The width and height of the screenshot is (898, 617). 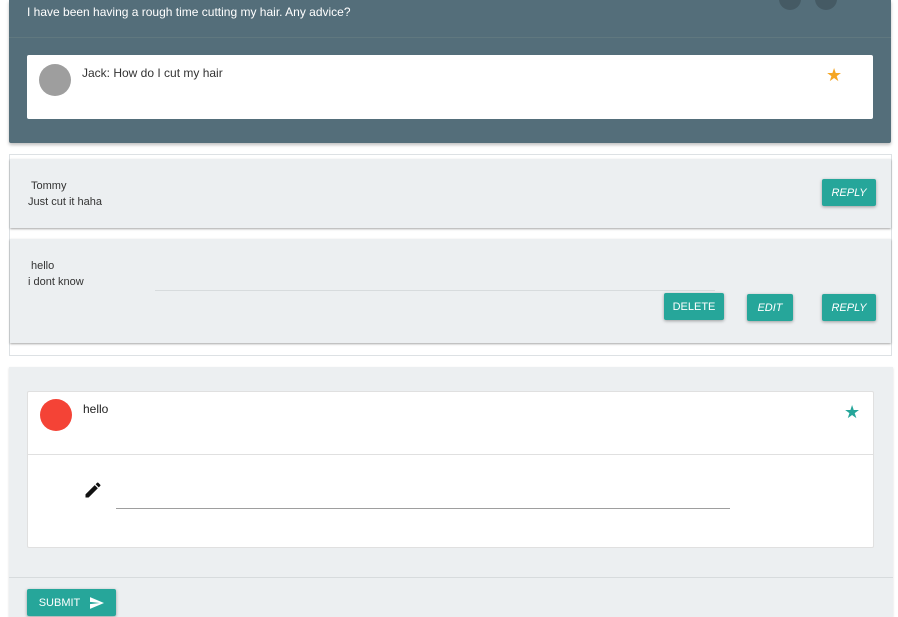 What do you see at coordinates (450, 193) in the screenshot?
I see `reply-card: Tommy Just cut it haha REPLY` at bounding box center [450, 193].